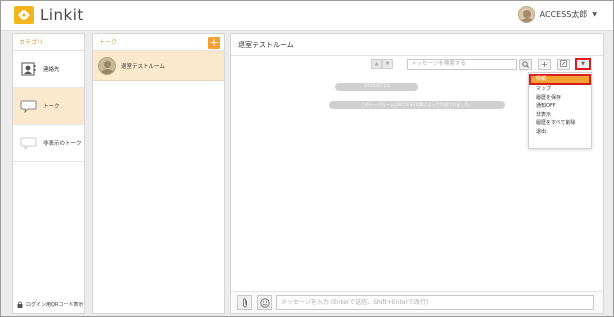  I want to click on menu-item-notify-off: 通知OFF, so click(560, 106).